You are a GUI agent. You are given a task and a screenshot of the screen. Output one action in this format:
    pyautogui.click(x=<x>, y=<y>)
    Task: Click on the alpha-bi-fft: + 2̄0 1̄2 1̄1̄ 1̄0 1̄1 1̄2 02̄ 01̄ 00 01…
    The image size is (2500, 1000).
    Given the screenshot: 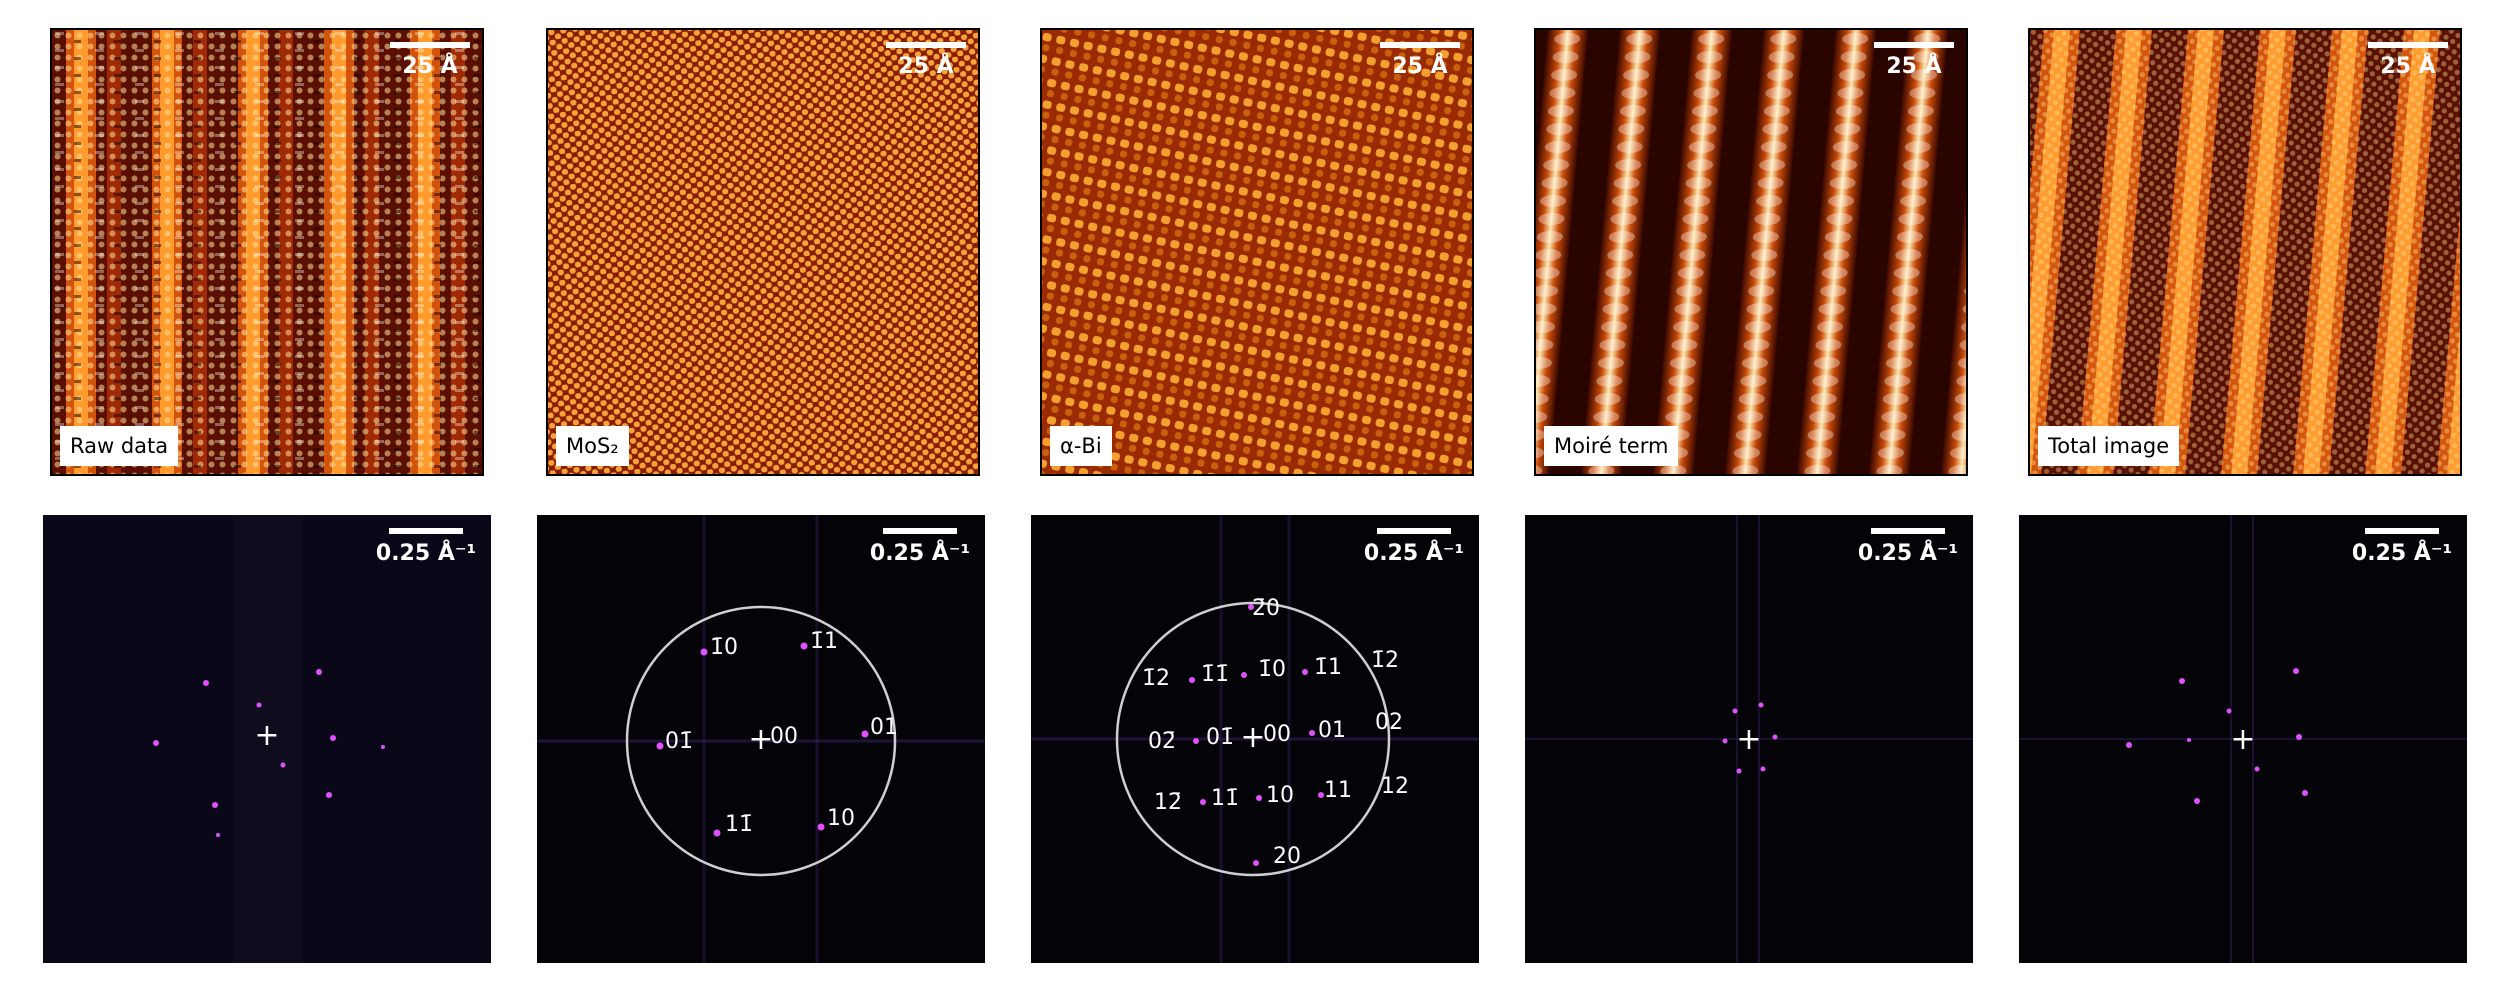 What is the action you would take?
    pyautogui.click(x=1255, y=739)
    